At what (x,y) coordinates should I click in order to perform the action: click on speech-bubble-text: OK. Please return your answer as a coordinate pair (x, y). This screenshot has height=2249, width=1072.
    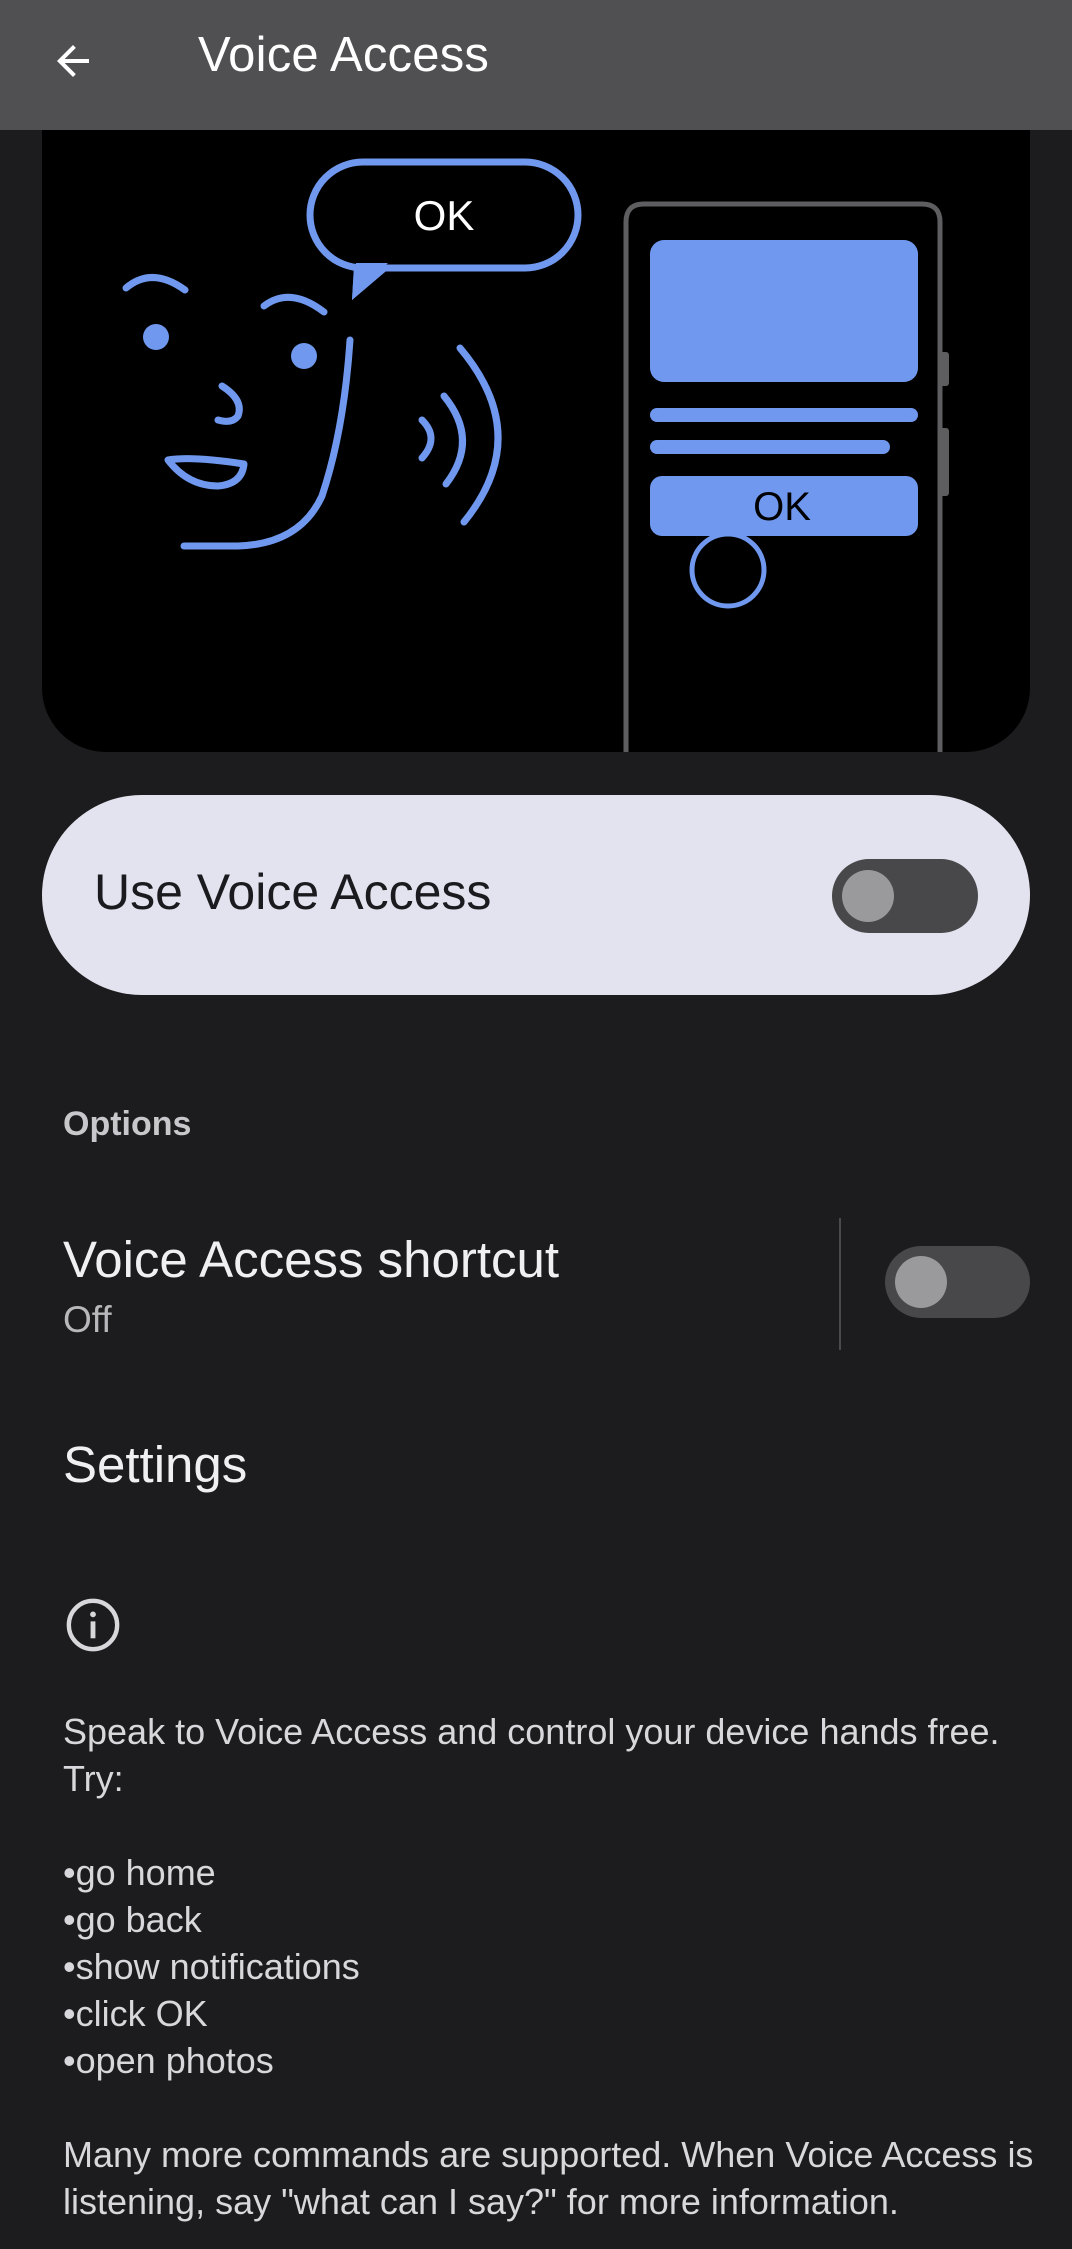
    Looking at the image, I should click on (444, 215).